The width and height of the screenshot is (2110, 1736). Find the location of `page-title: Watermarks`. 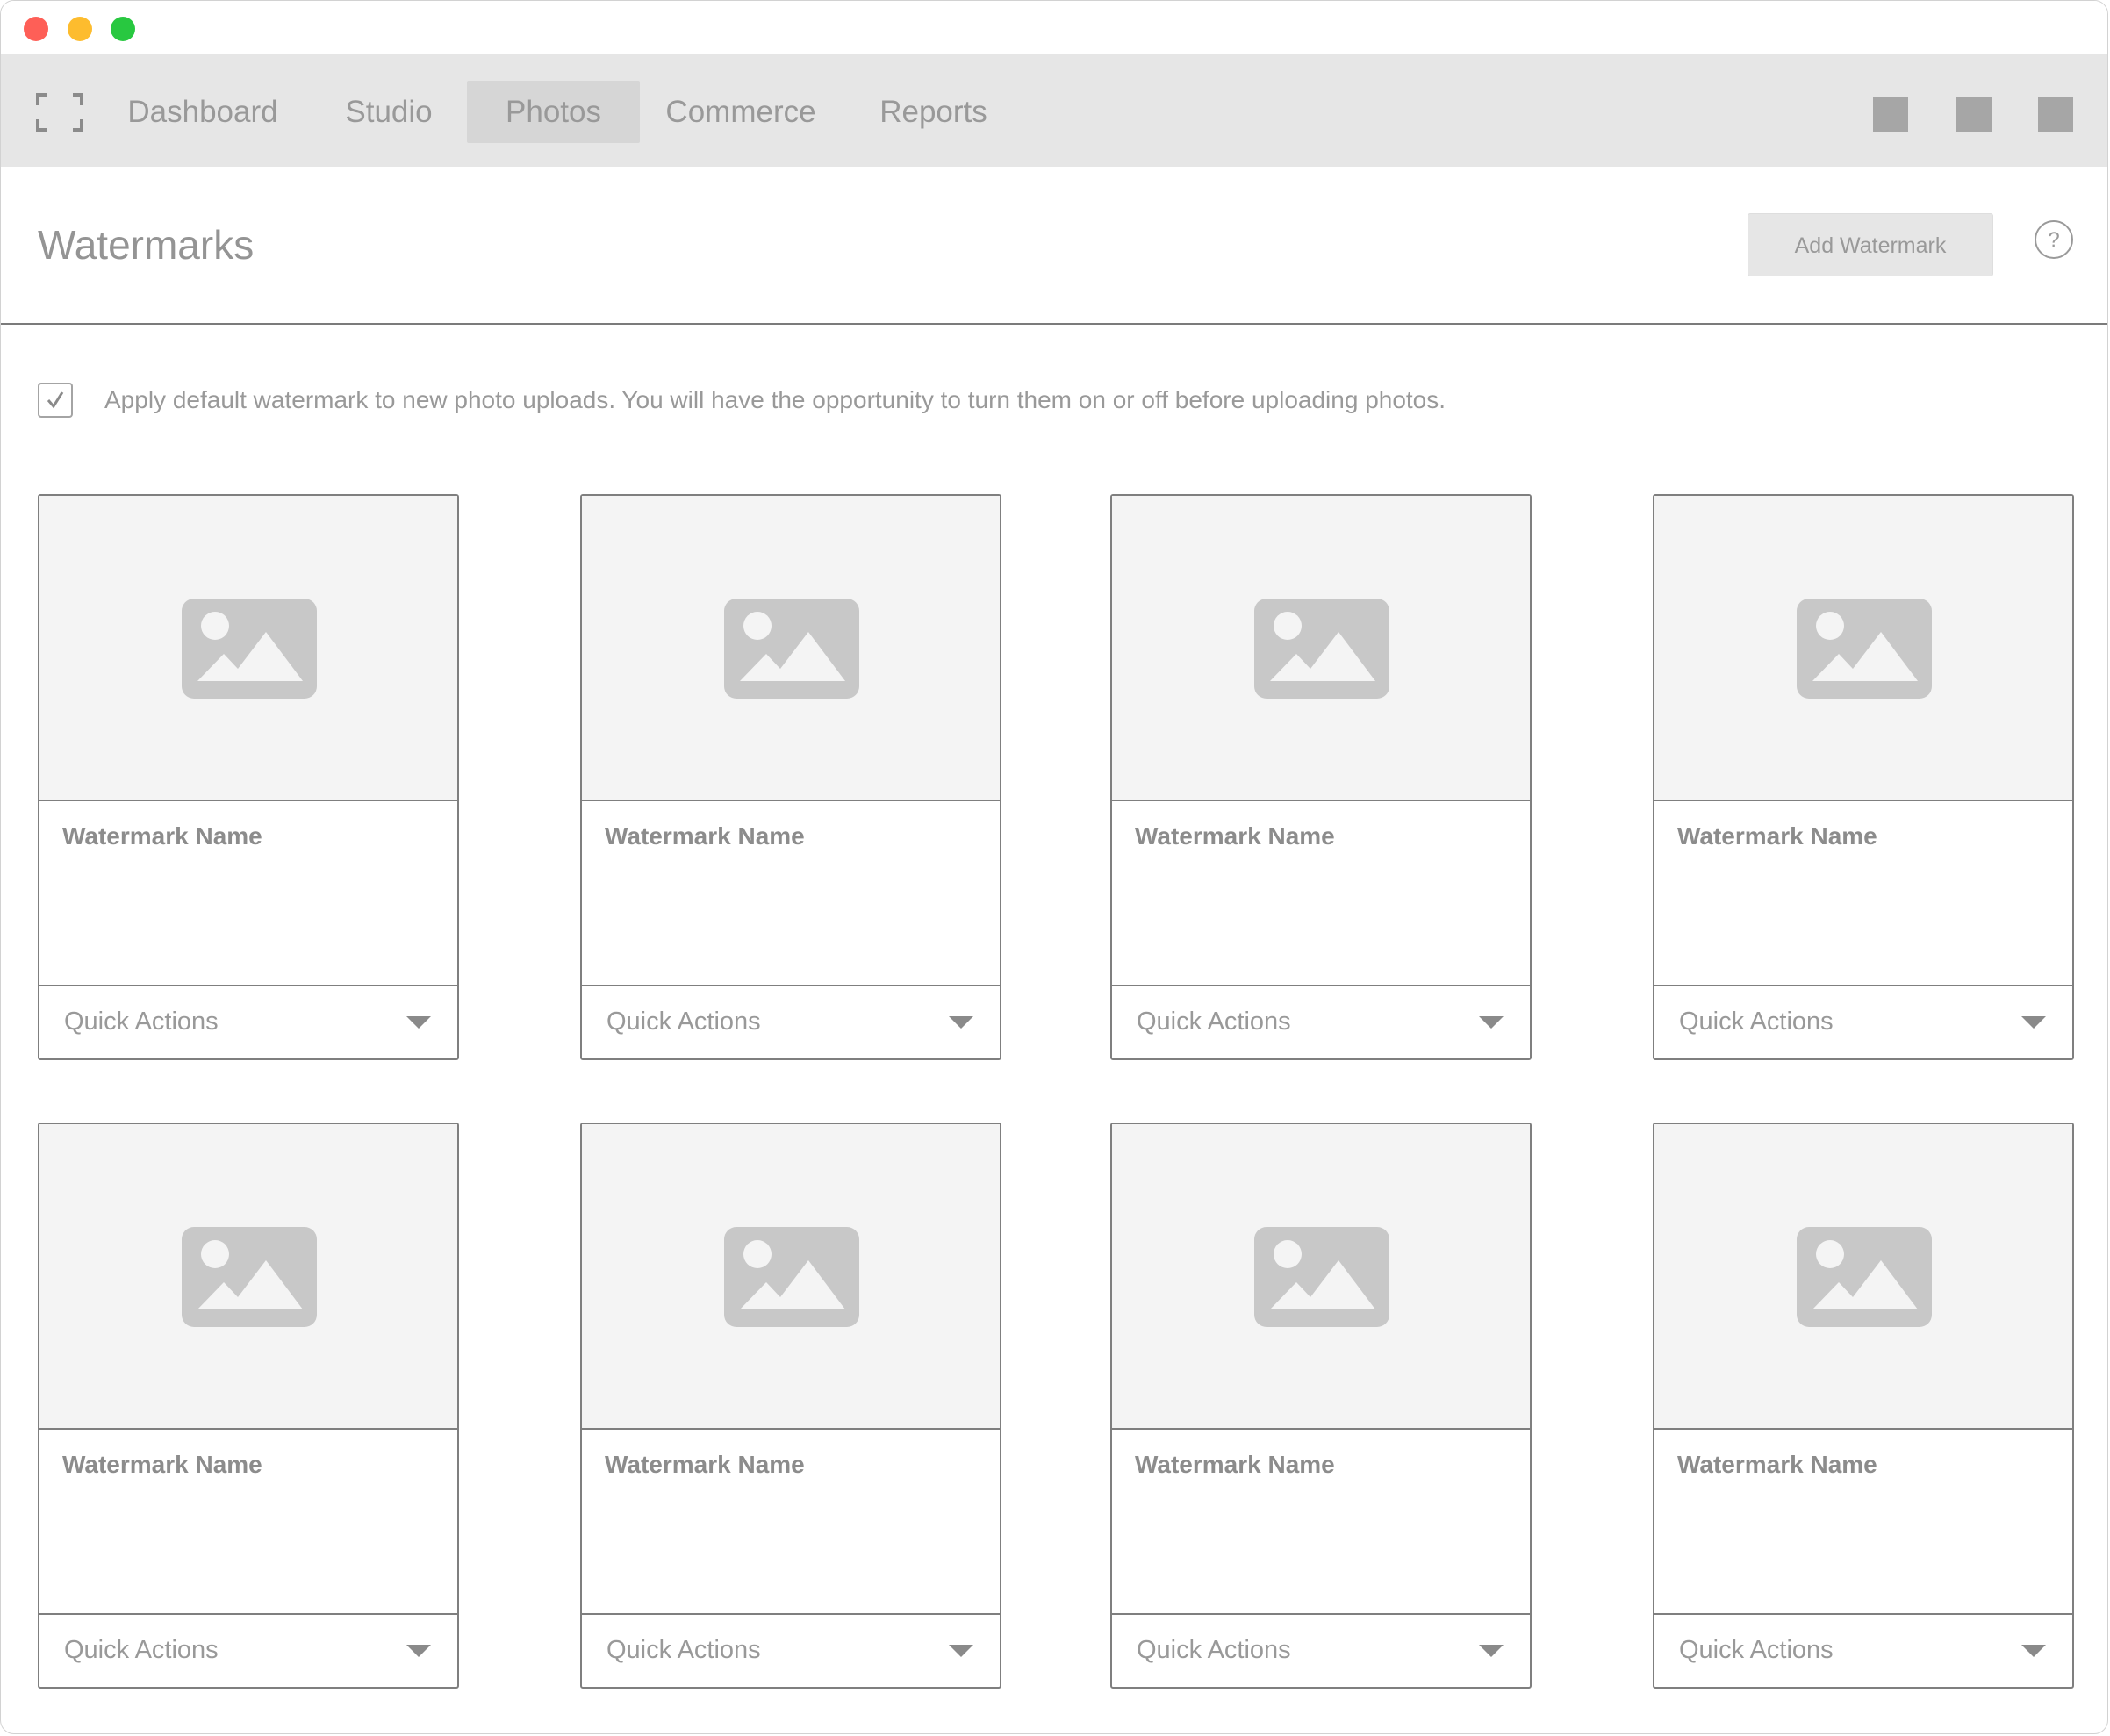

page-title: Watermarks is located at coordinates (146, 245).